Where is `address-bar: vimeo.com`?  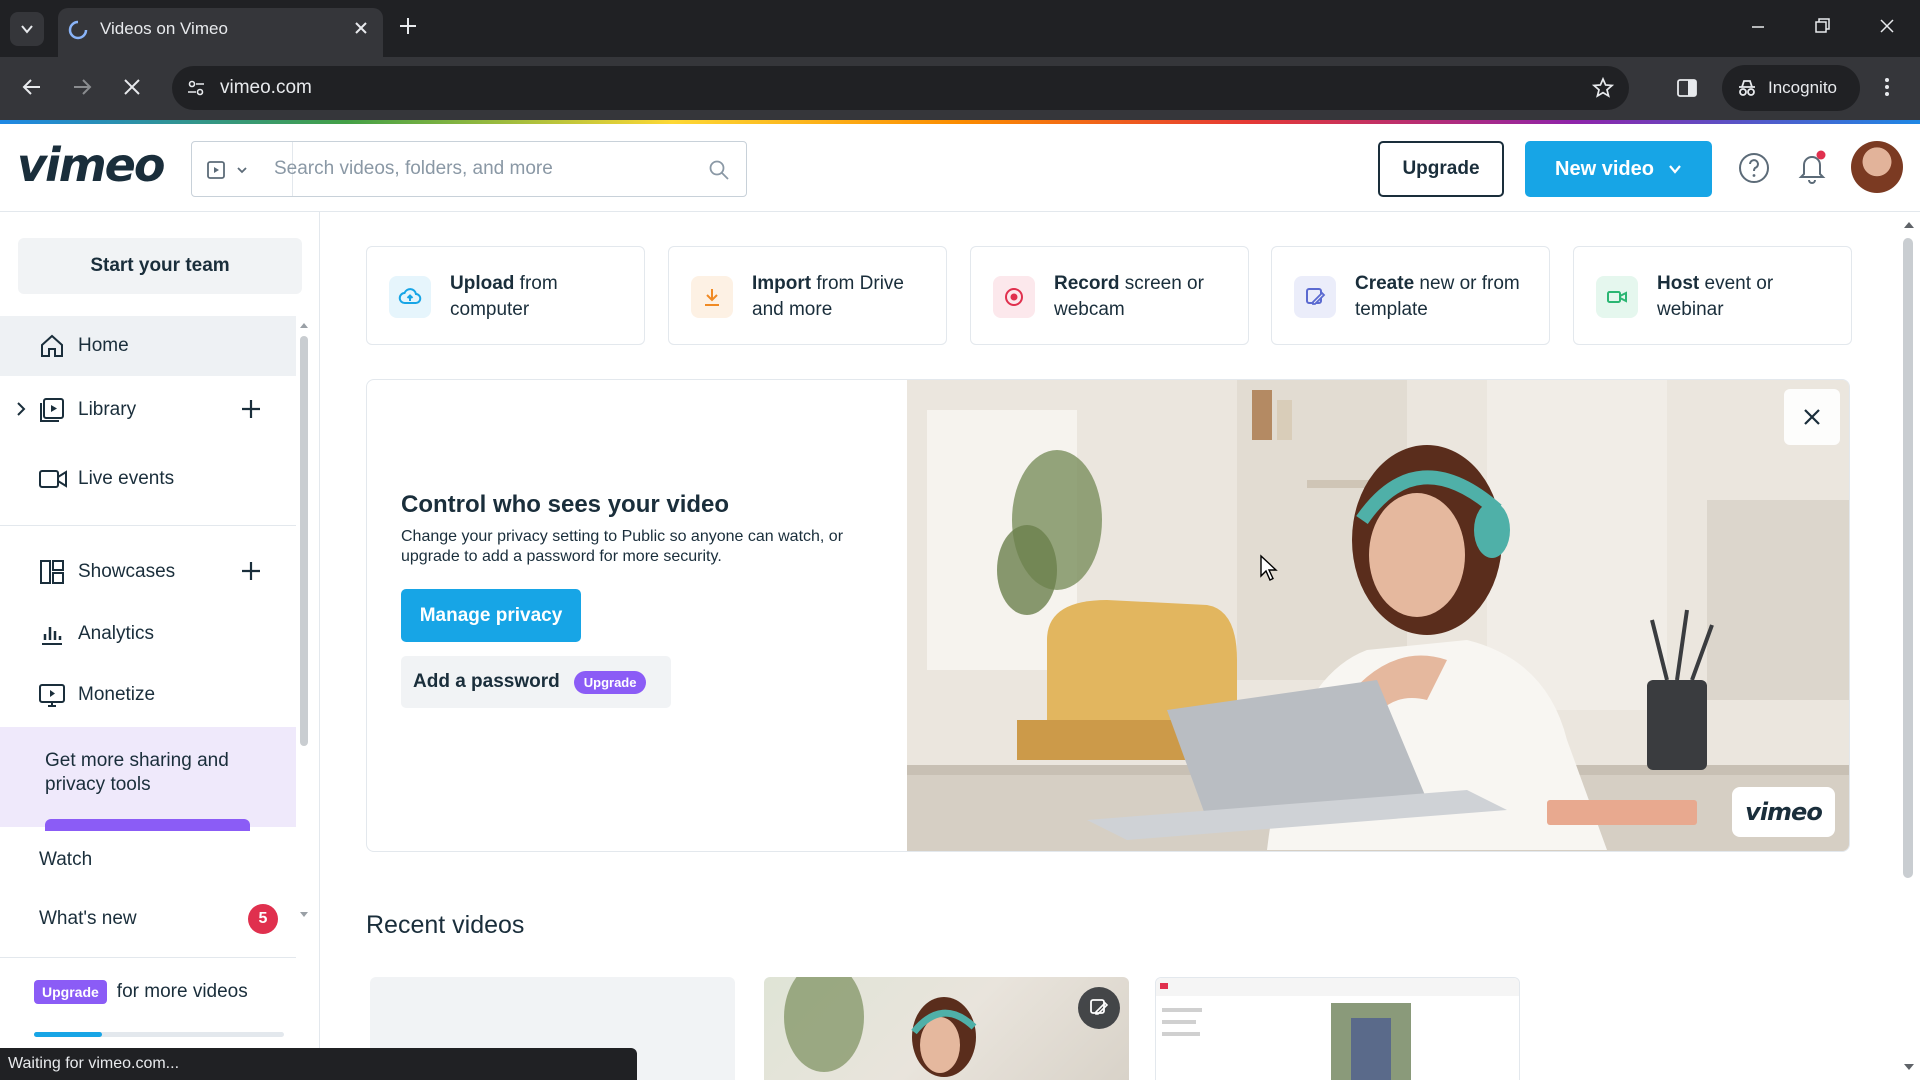 address-bar: vimeo.com is located at coordinates (900, 88).